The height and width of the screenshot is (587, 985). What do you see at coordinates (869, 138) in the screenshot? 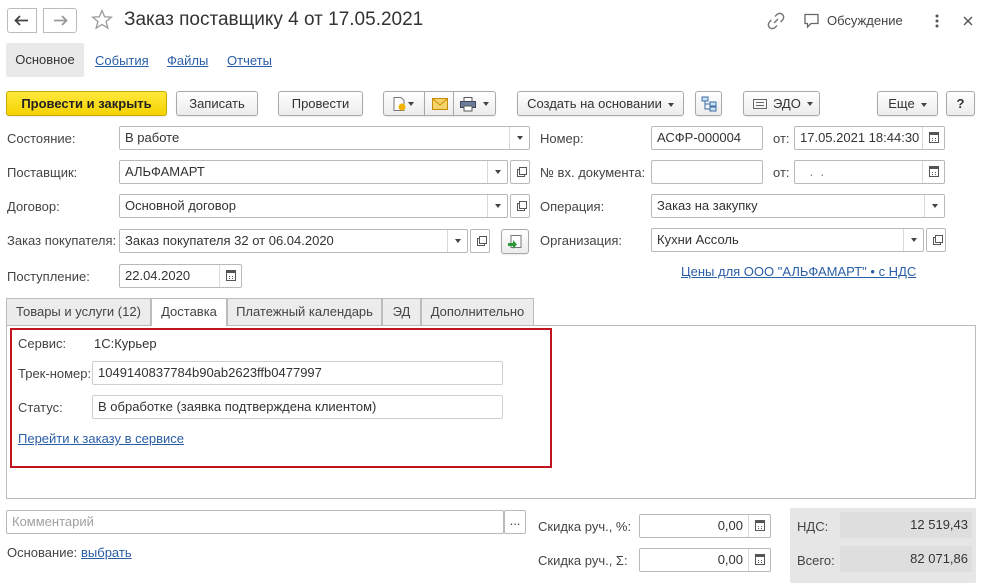
I see `document-date-field: 17.05.2021 18:44:30` at bounding box center [869, 138].